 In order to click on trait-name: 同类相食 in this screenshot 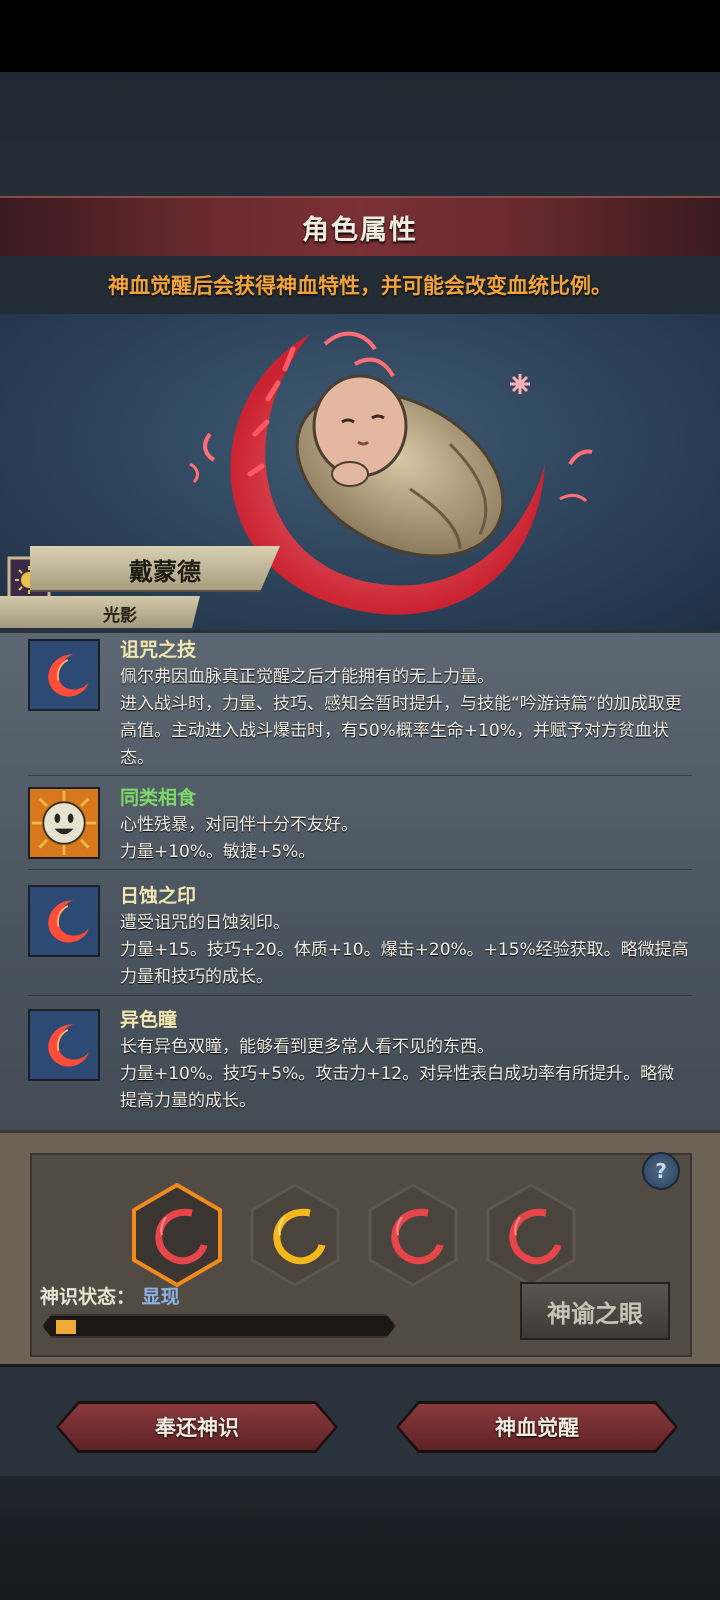, I will do `click(158, 798)`.